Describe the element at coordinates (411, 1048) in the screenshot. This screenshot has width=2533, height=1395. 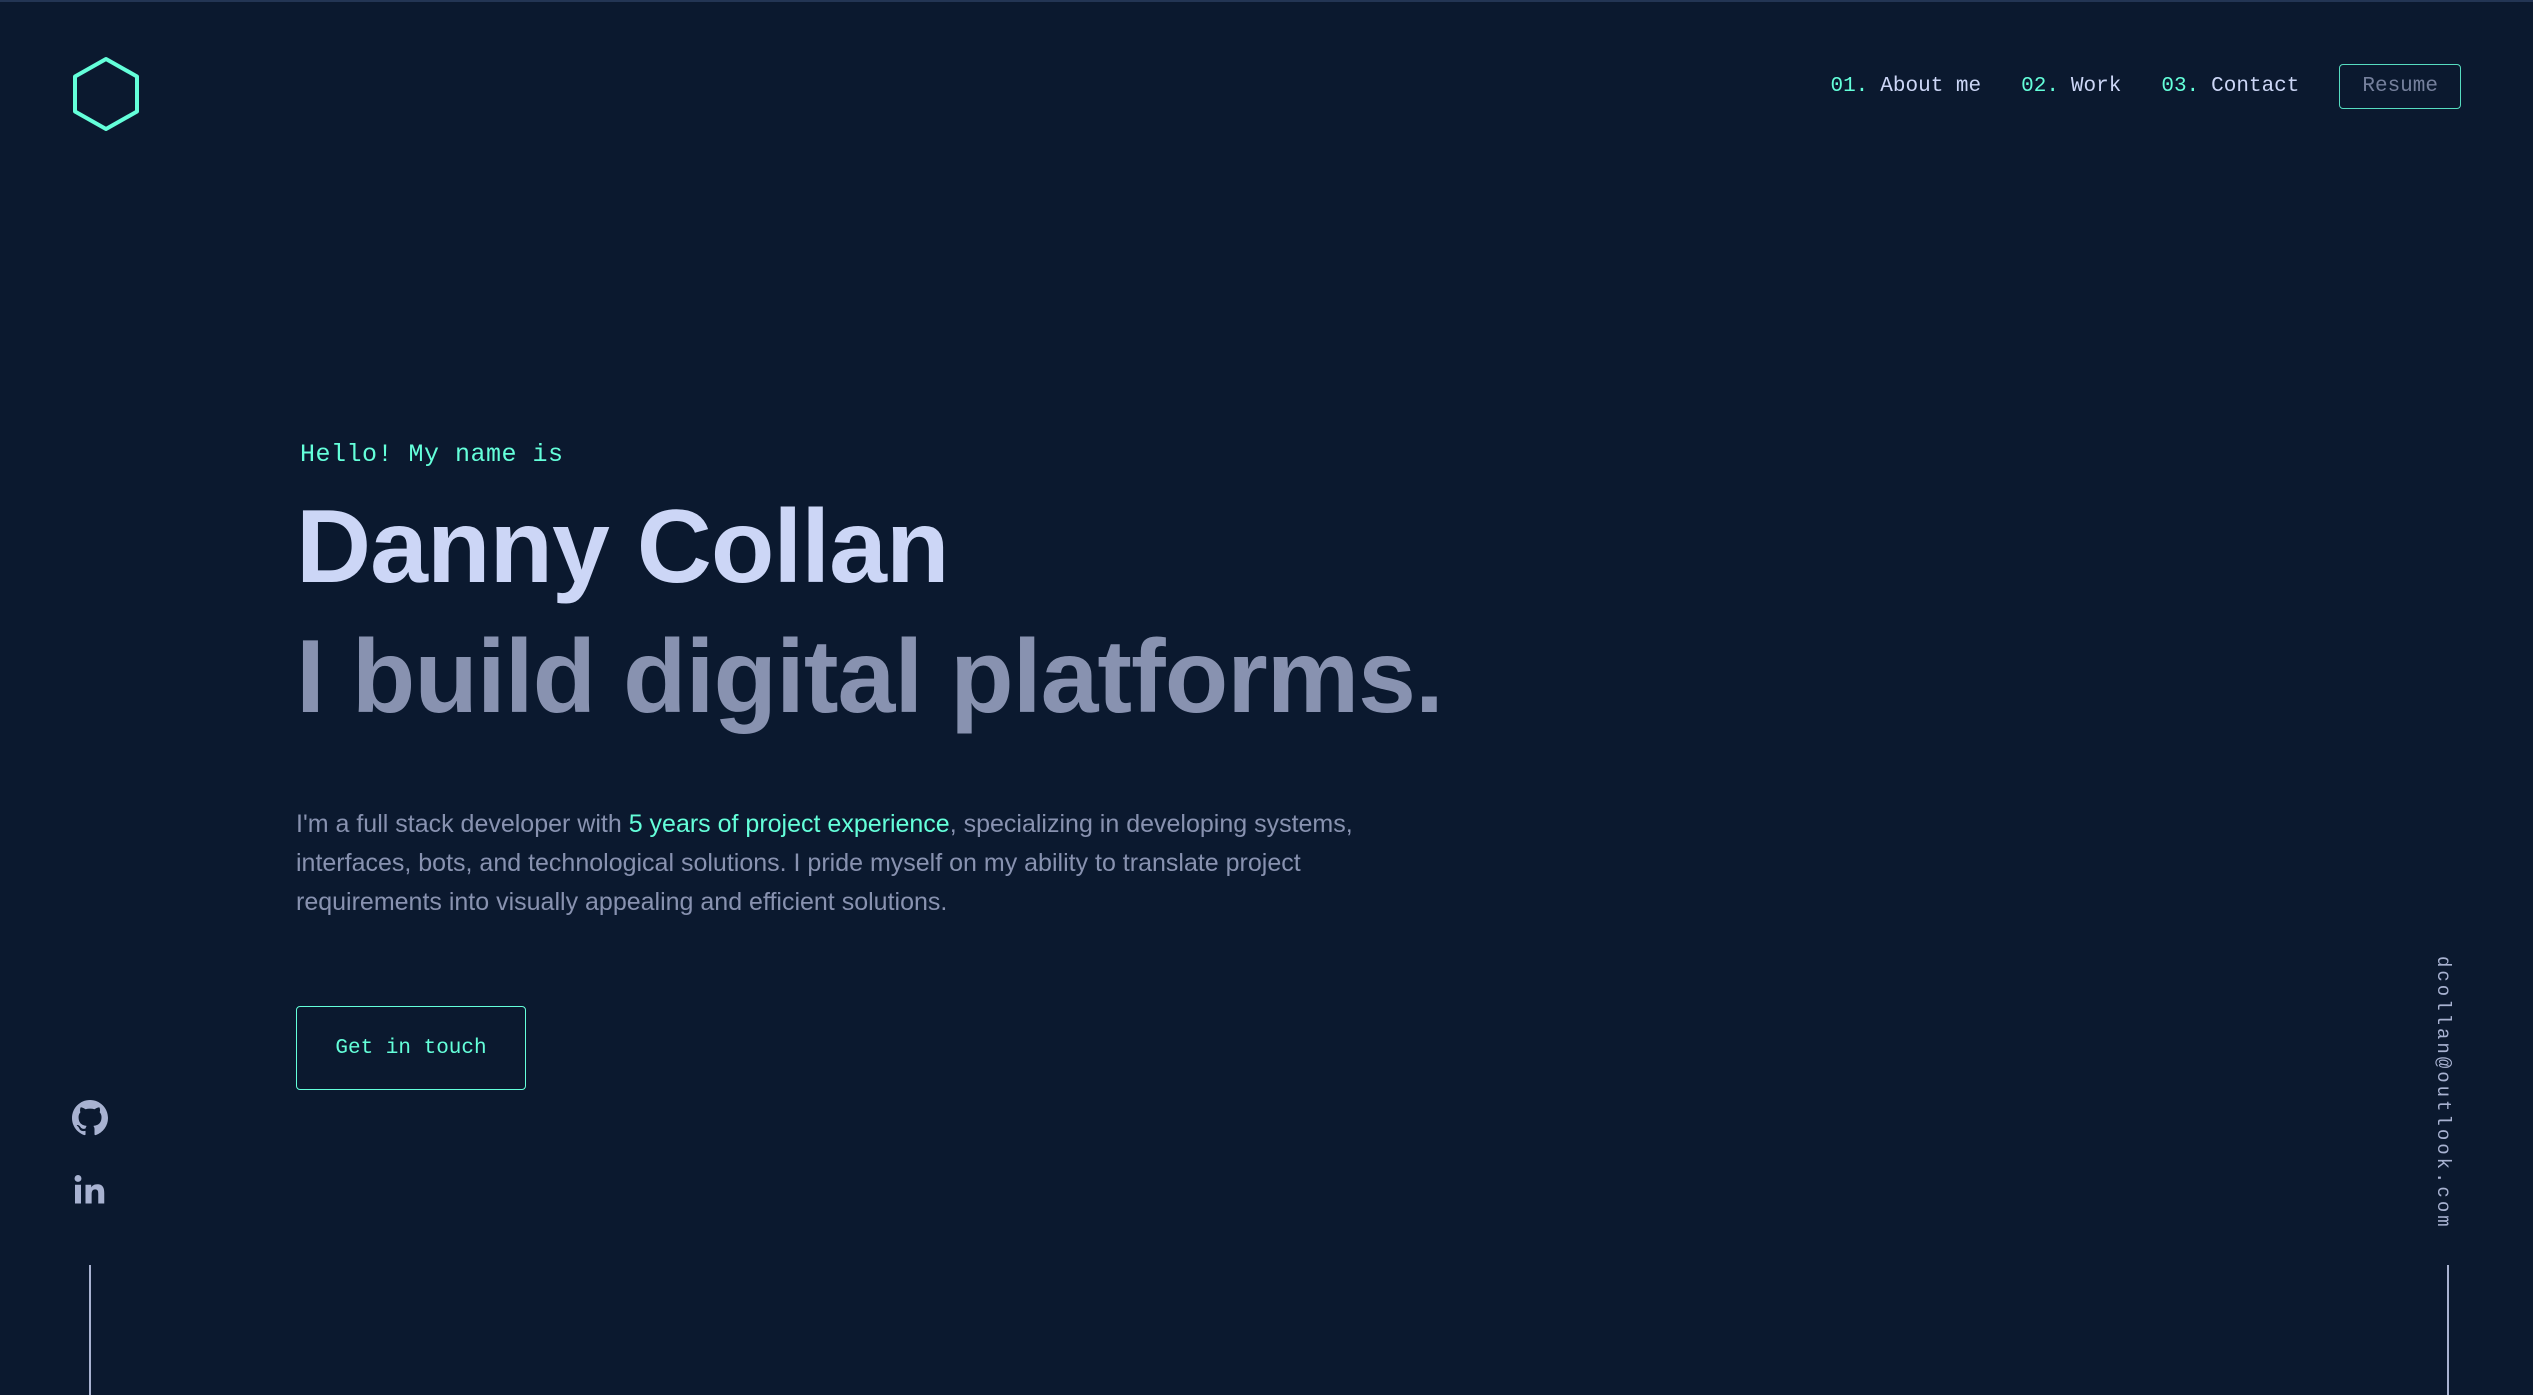
I see `get-in-touch-button: Get in touch` at that location.